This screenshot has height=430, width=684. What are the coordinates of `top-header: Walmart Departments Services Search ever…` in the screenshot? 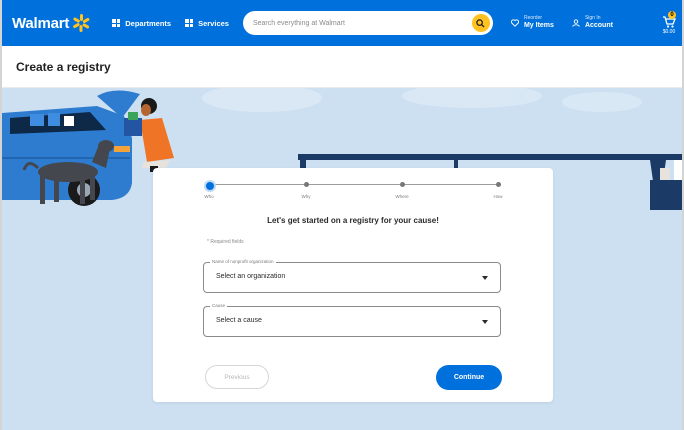 It's located at (342, 23).